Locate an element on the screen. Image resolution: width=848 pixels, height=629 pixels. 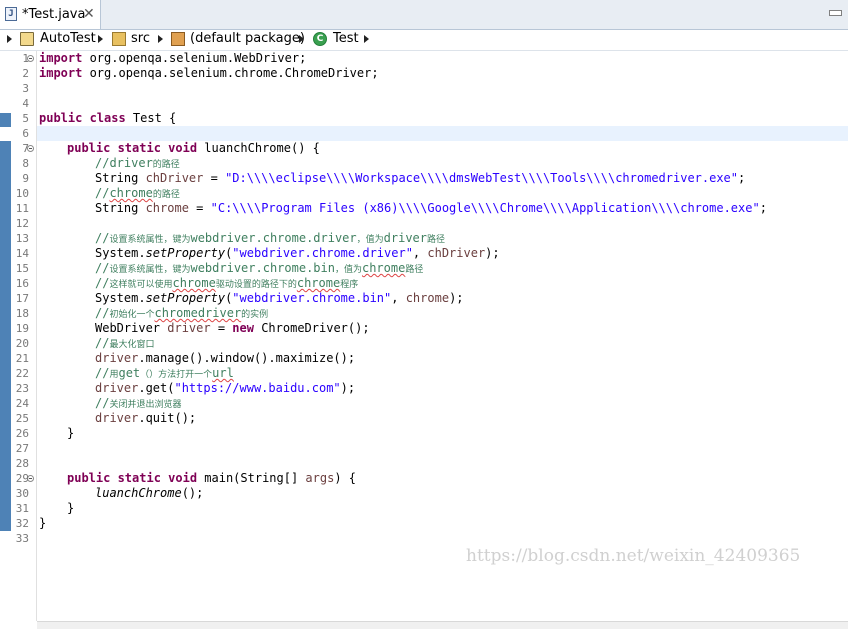
breadcrumb-class: Test is located at coordinates (346, 39).